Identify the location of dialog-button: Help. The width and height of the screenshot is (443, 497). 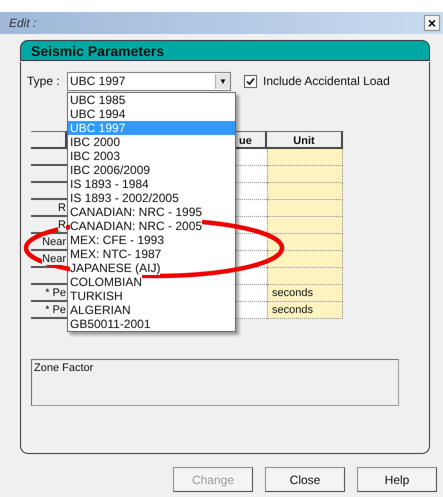
(397, 479).